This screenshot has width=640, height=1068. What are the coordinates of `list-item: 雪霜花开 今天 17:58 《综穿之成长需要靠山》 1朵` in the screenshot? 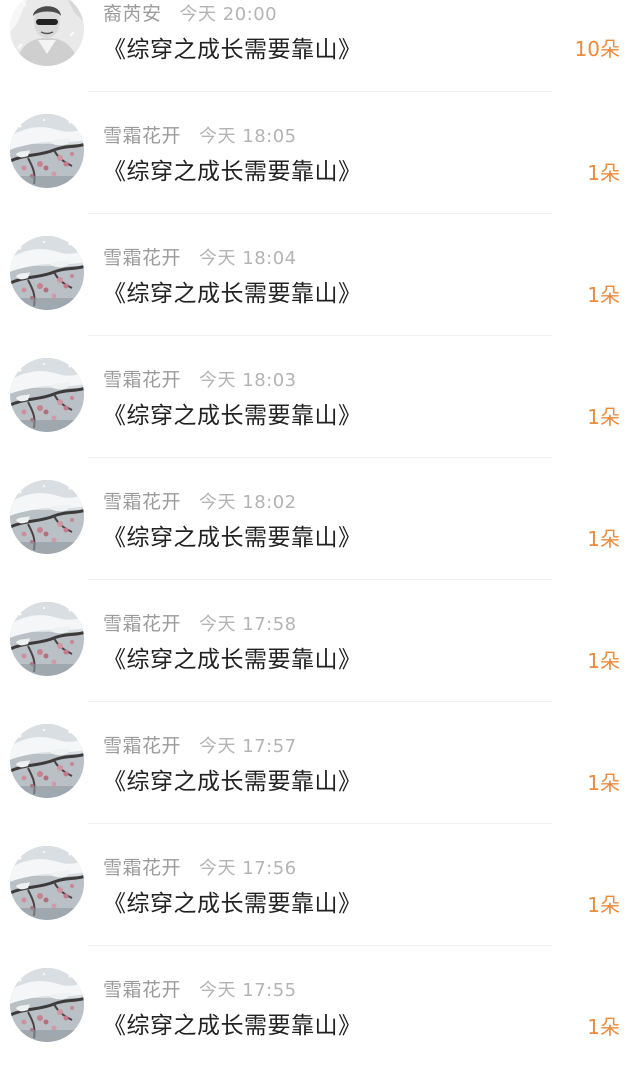 It's located at (320, 641).